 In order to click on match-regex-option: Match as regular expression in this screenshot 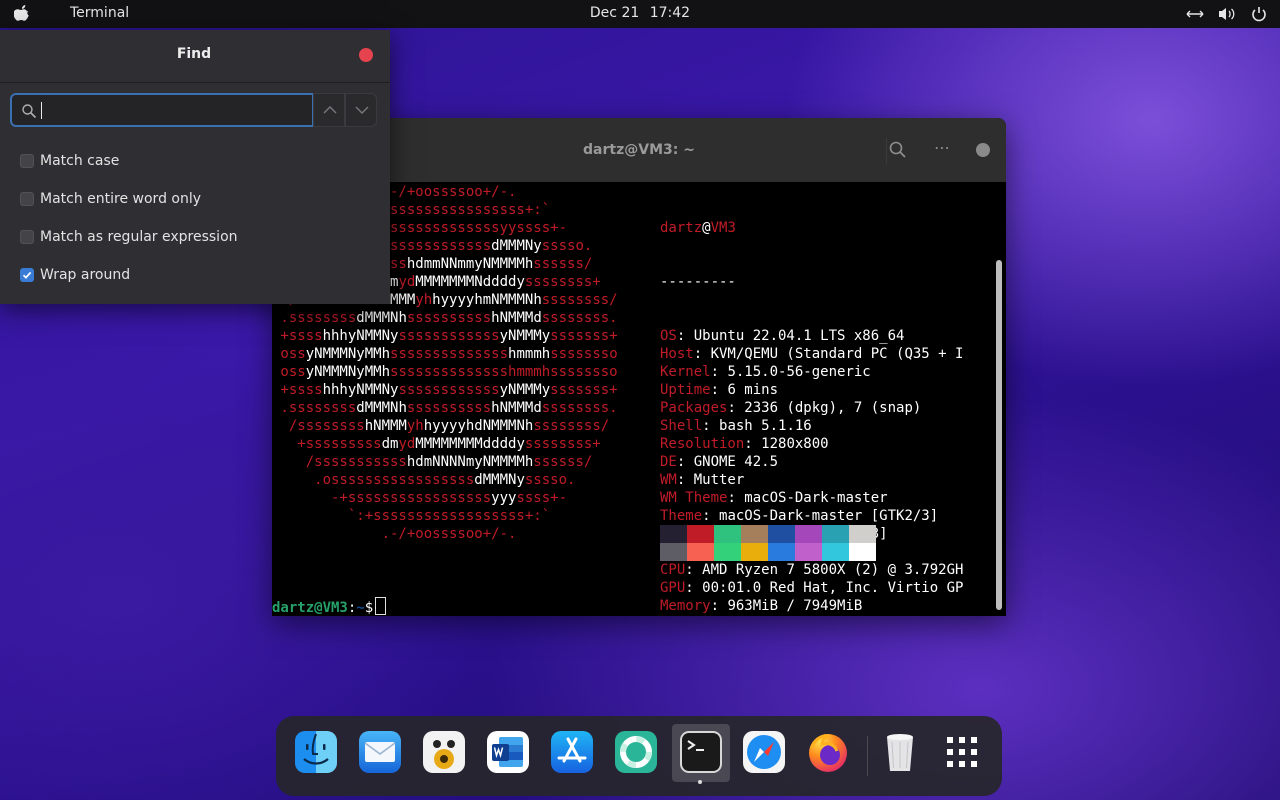, I will do `click(129, 237)`.